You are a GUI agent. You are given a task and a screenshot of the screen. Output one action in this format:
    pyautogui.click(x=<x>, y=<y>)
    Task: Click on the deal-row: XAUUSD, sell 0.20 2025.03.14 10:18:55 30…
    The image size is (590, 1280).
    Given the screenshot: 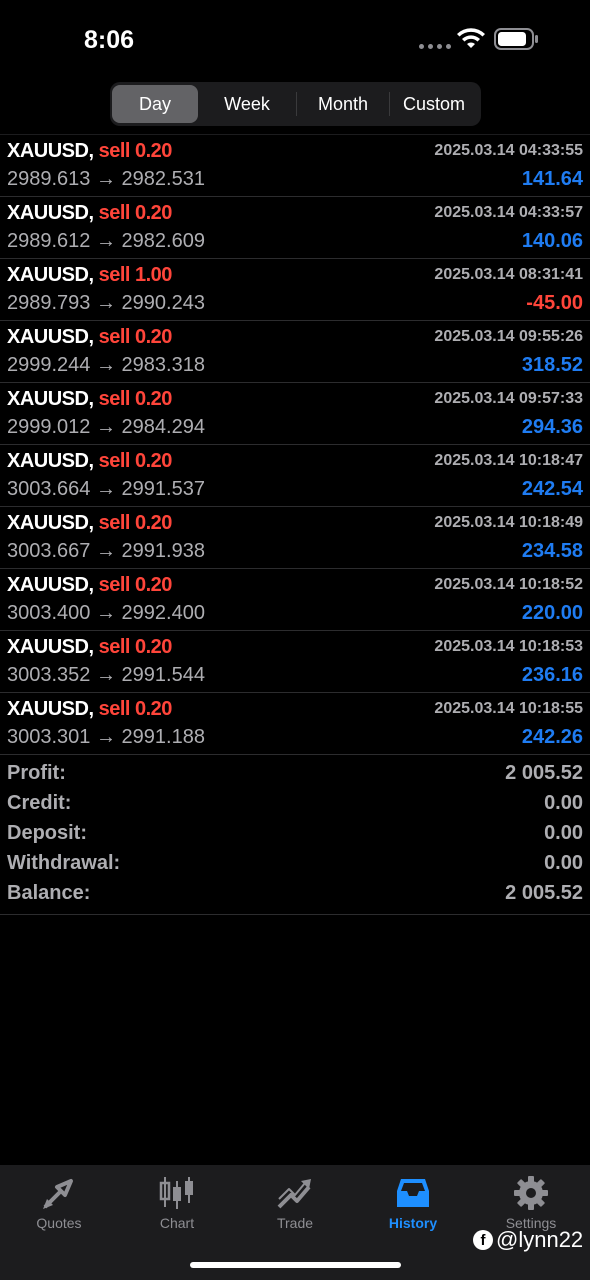 What is the action you would take?
    pyautogui.click(x=295, y=724)
    